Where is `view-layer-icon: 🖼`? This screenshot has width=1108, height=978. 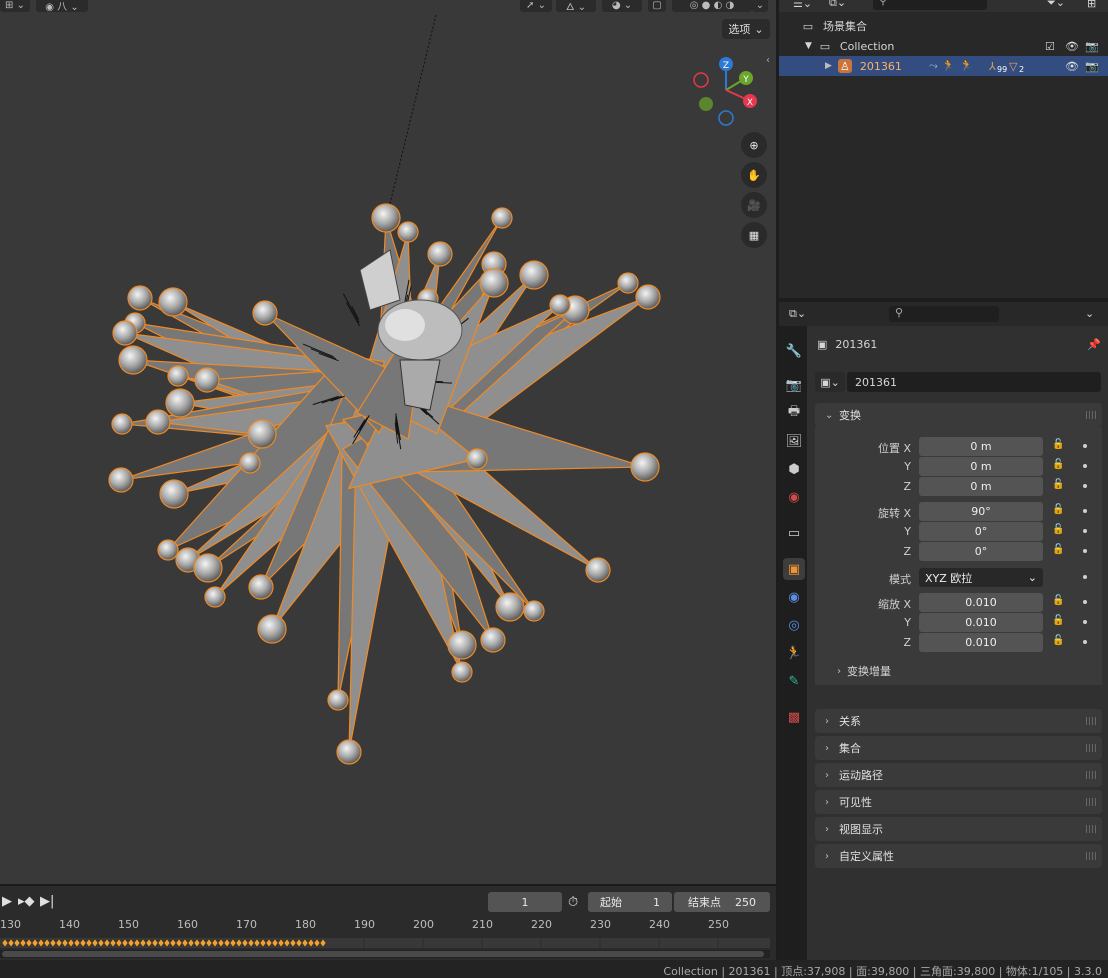 view-layer-icon: 🖼 is located at coordinates (794, 441).